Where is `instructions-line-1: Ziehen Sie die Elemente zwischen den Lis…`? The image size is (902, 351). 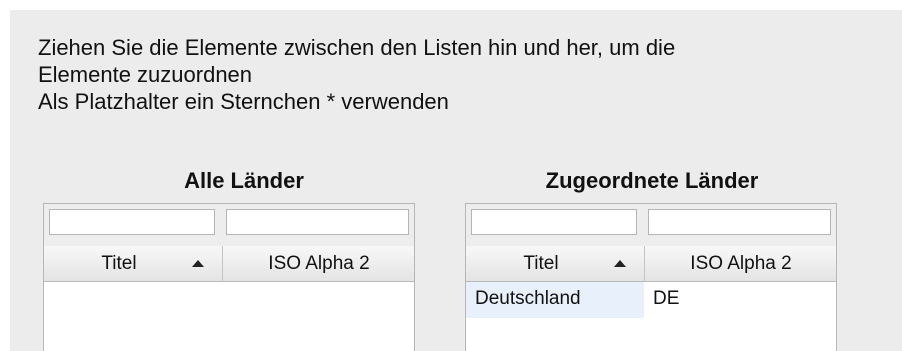 instructions-line-1: Ziehen Sie die Elemente zwischen den Lis… is located at coordinates (357, 47).